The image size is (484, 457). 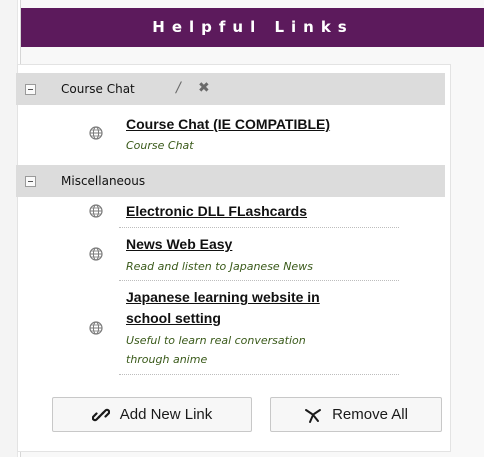 What do you see at coordinates (178, 88) in the screenshot?
I see `edit-icon: /` at bounding box center [178, 88].